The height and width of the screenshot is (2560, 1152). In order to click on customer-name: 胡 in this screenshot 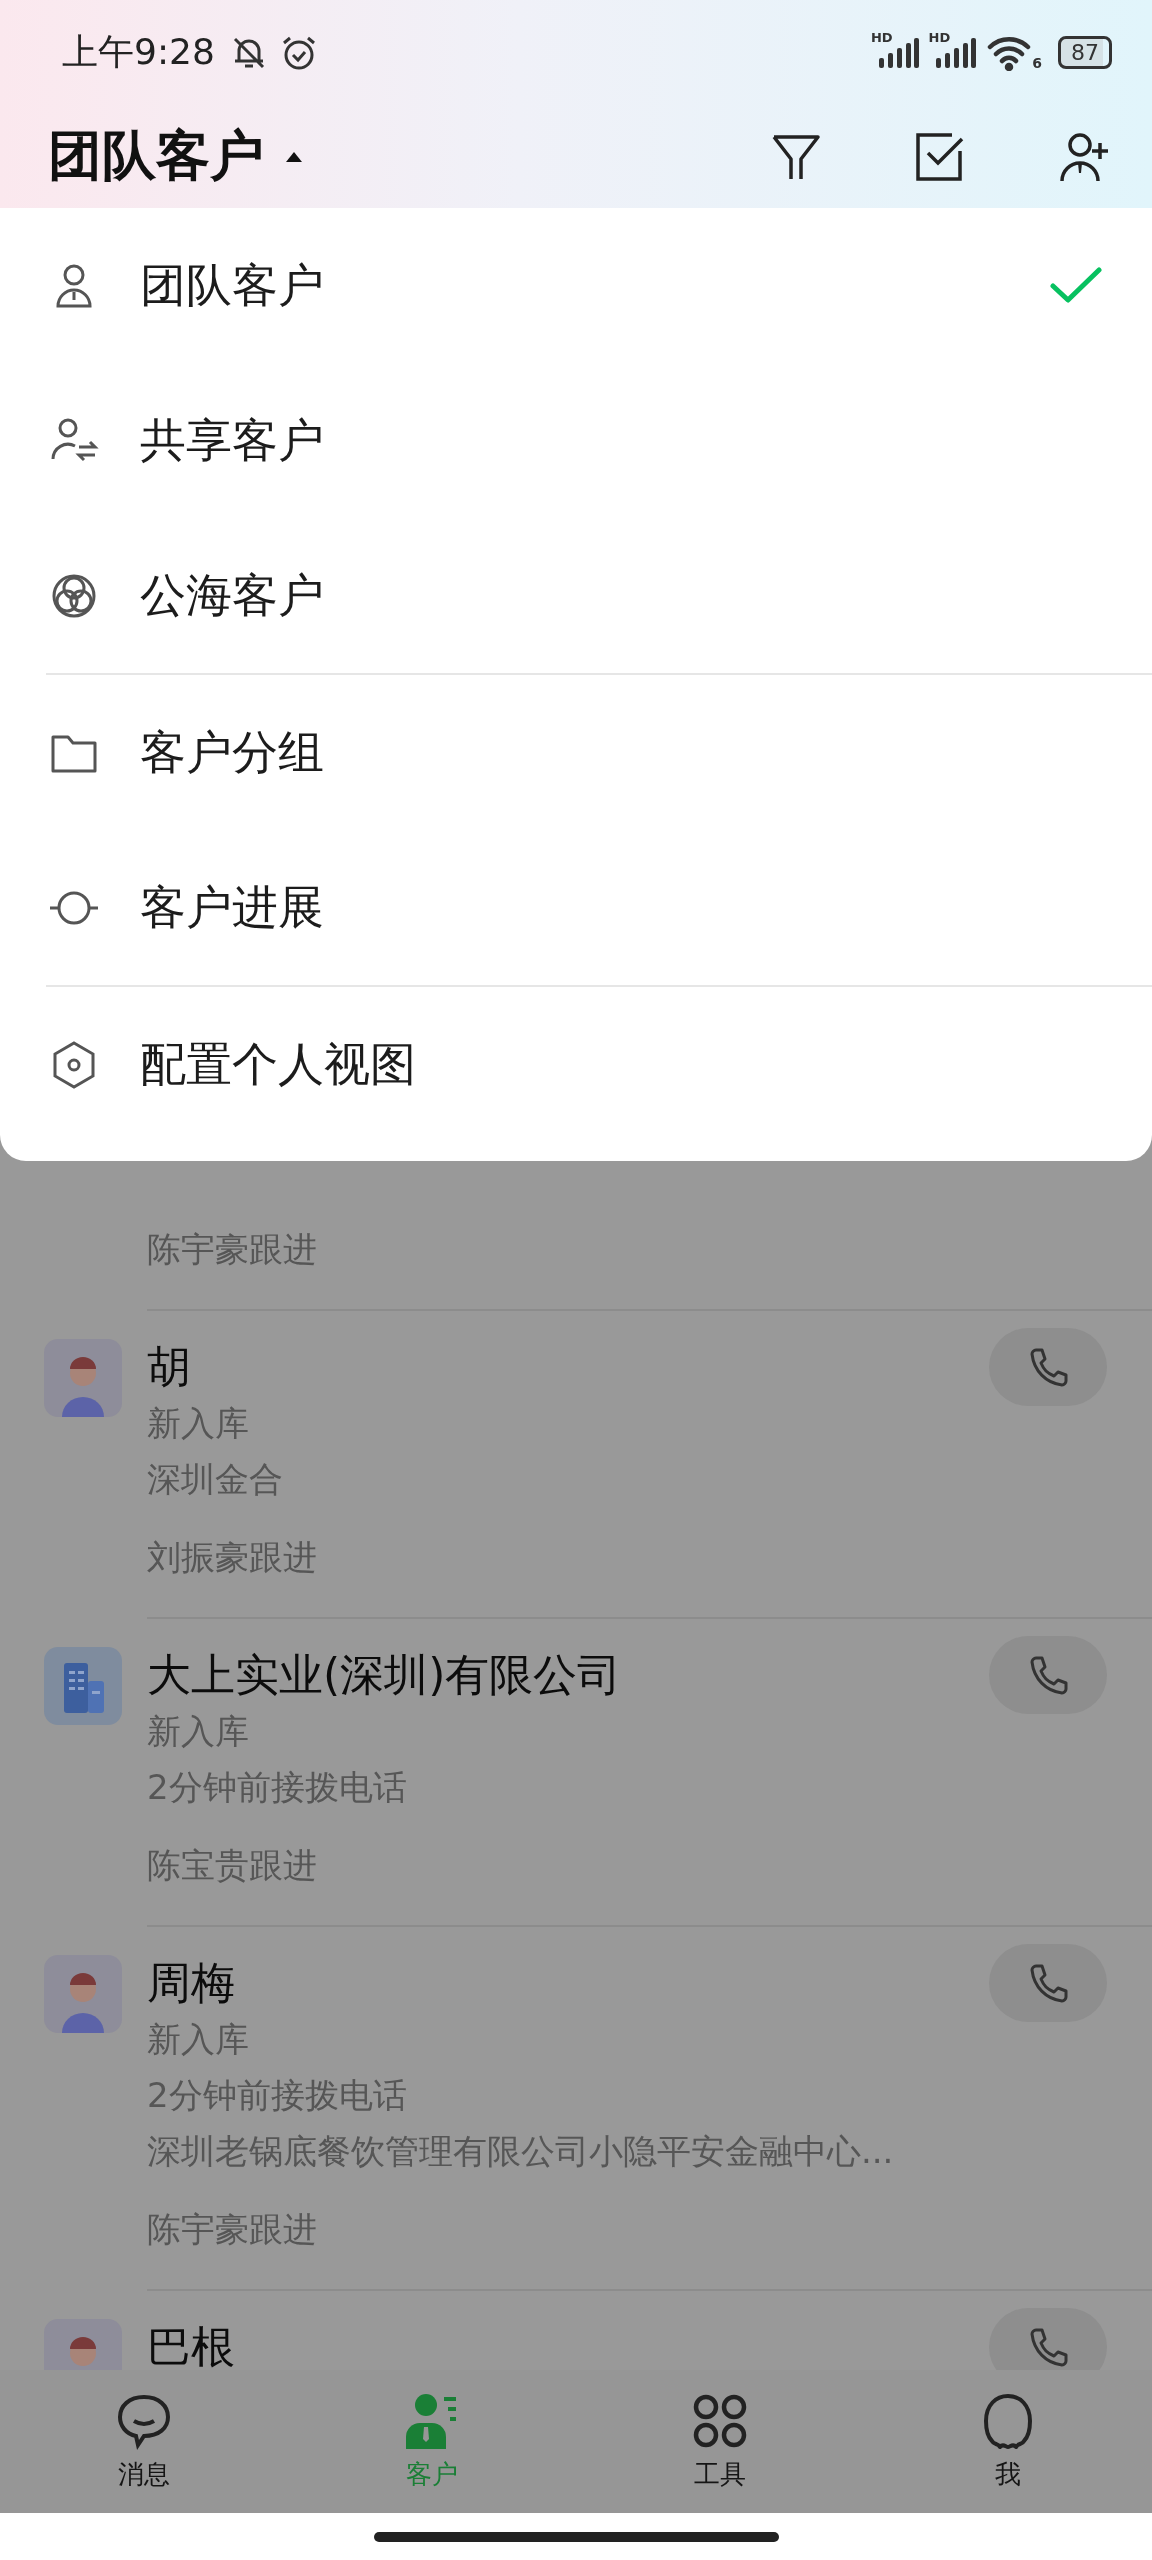, I will do `click(169, 1367)`.